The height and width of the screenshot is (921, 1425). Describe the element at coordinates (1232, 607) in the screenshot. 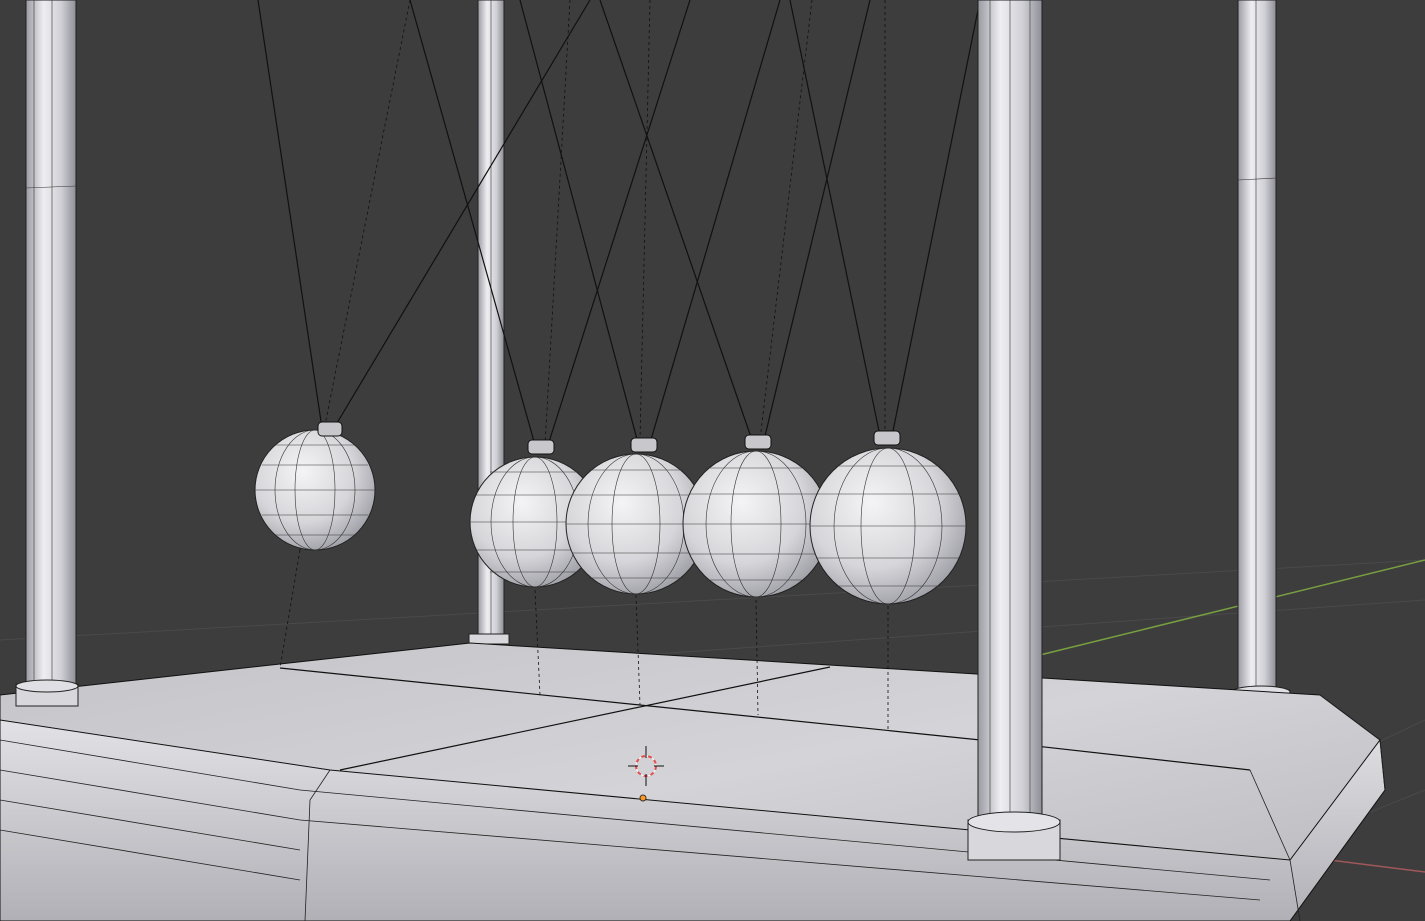

I see `y-axis-line` at that location.